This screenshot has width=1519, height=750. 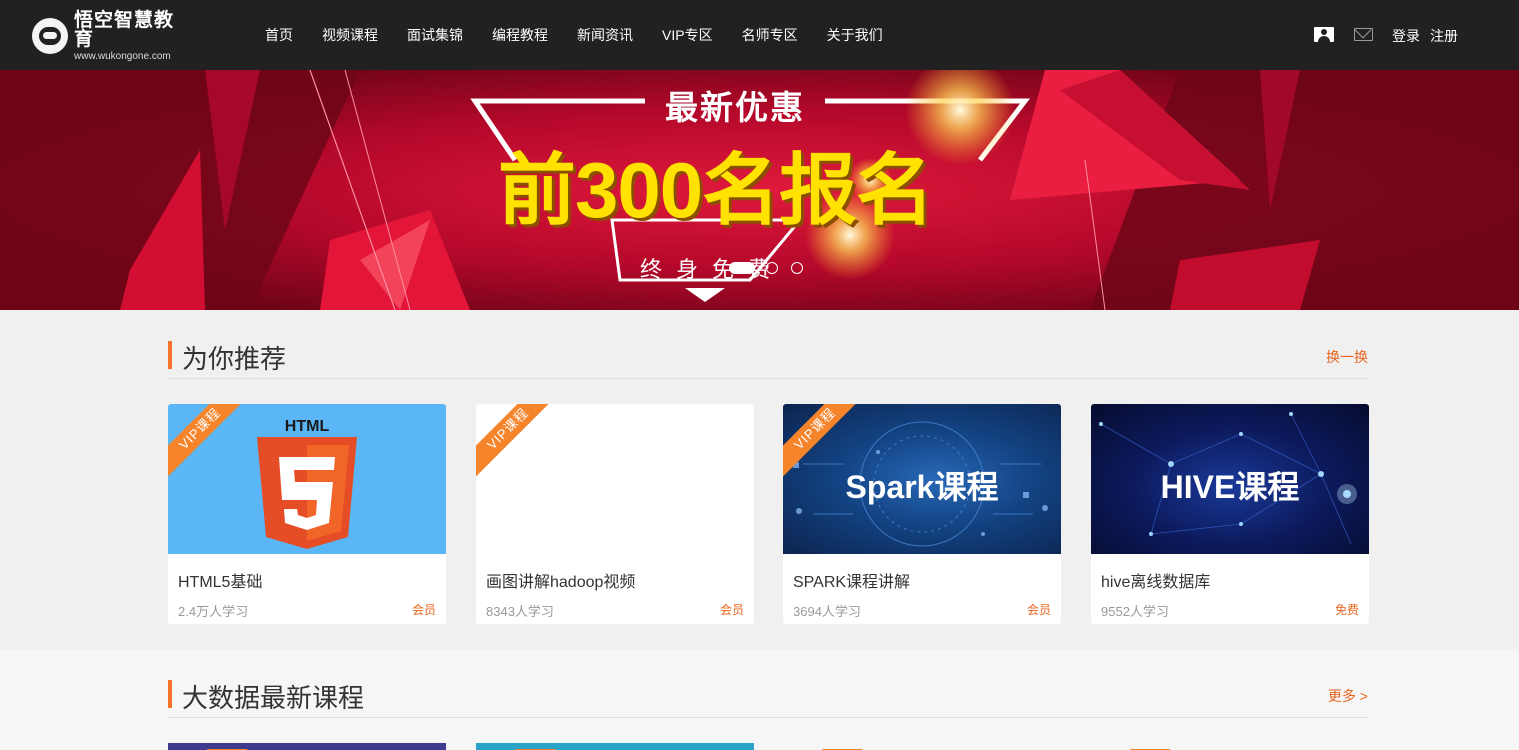 What do you see at coordinates (234, 359) in the screenshot?
I see `section-title: 为你推荐` at bounding box center [234, 359].